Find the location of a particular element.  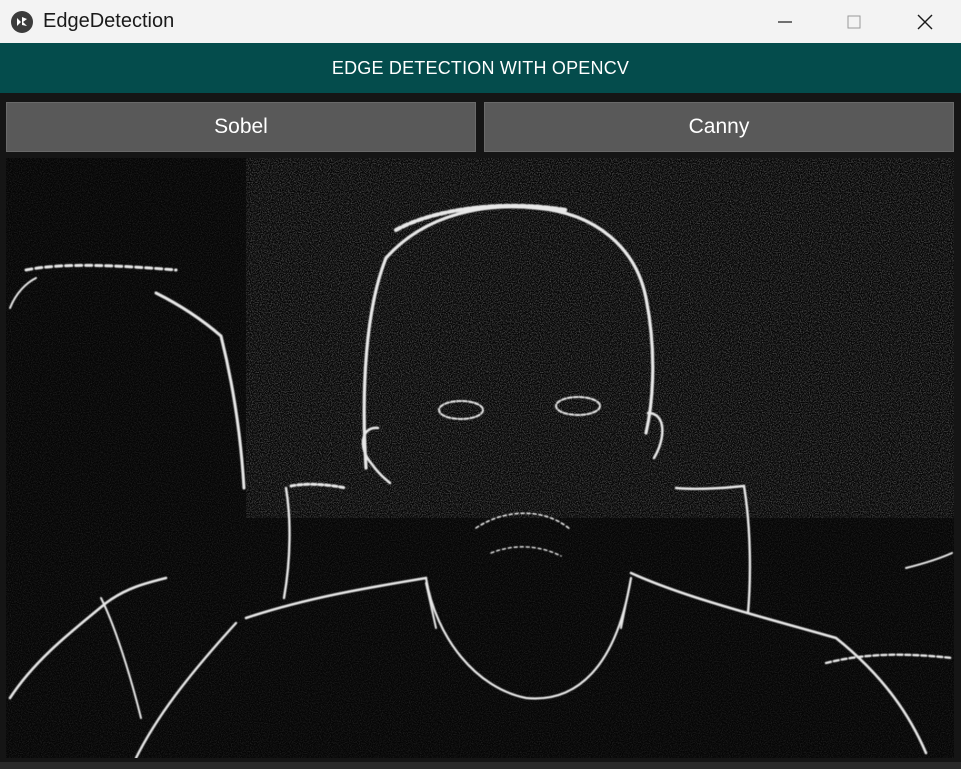

minimize-icon is located at coordinates (785, 21).